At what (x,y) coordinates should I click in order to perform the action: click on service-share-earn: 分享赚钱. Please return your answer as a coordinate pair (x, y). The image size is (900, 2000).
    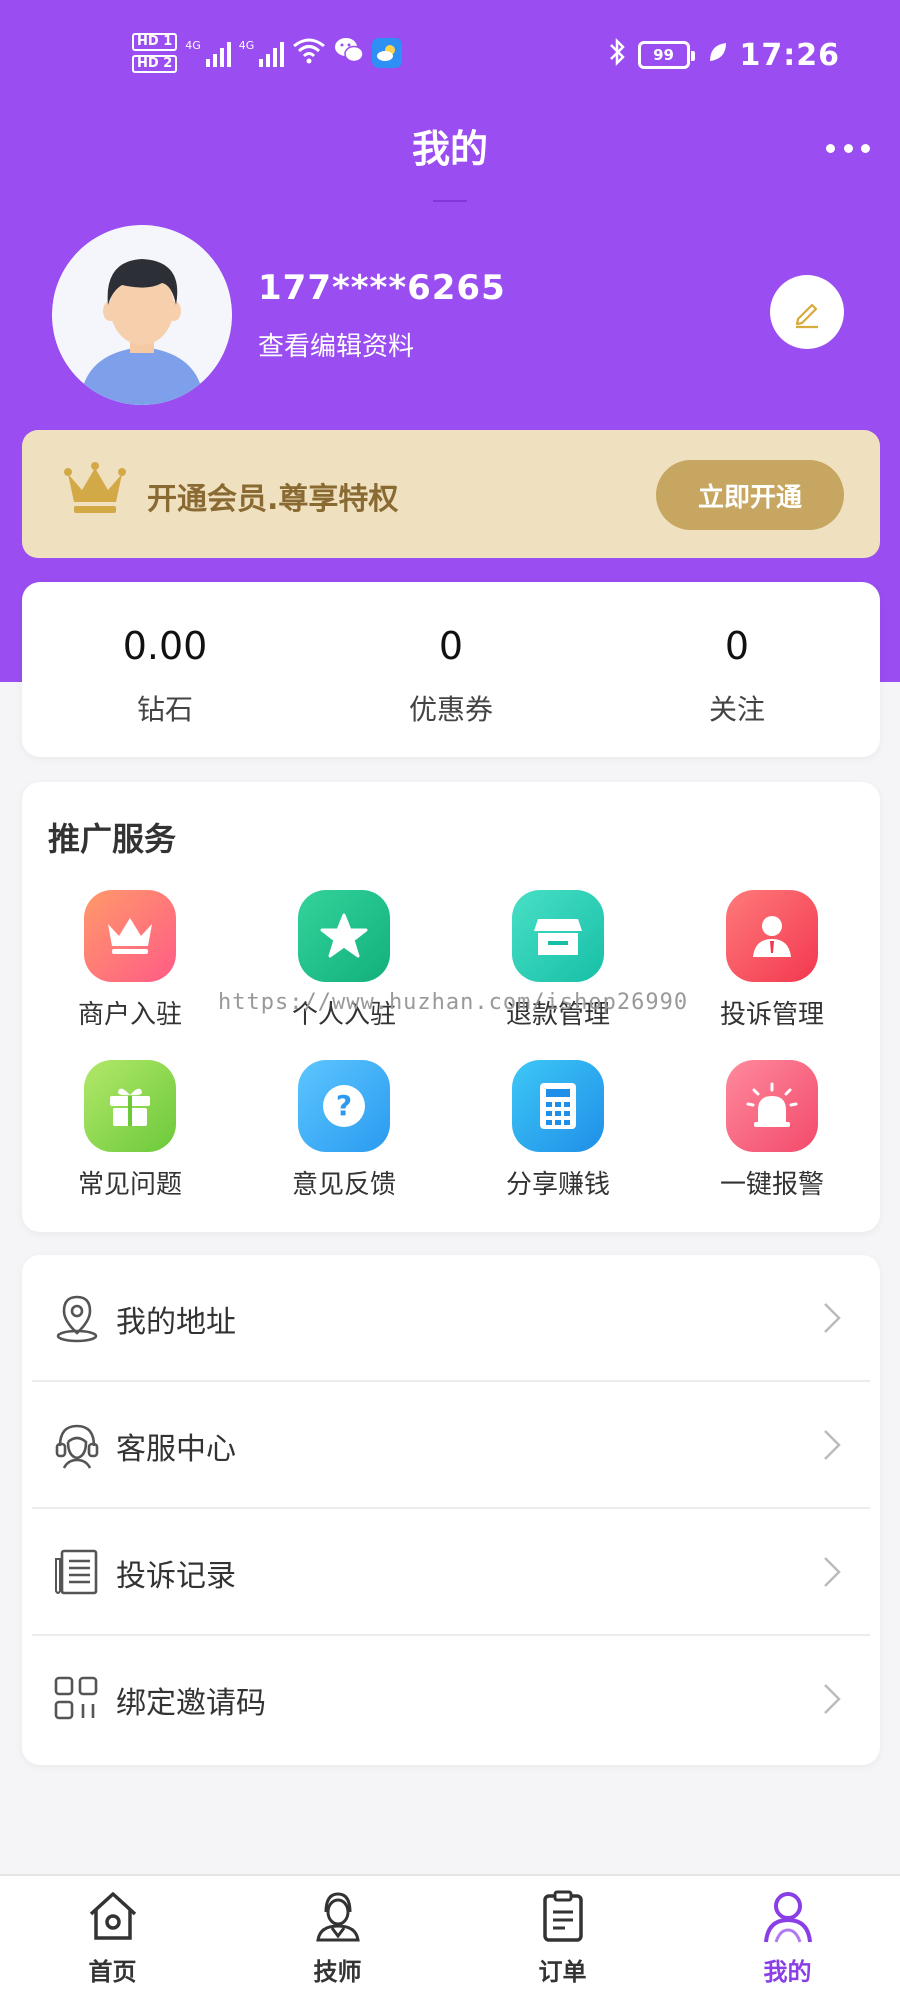
    Looking at the image, I should click on (558, 1130).